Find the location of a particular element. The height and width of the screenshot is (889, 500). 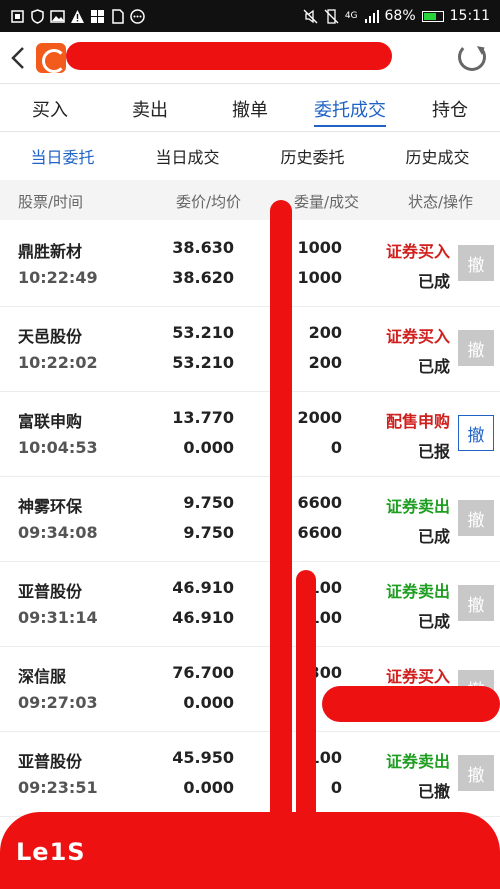

status-right: 4G 68% 15:11 is located at coordinates (396, 16).